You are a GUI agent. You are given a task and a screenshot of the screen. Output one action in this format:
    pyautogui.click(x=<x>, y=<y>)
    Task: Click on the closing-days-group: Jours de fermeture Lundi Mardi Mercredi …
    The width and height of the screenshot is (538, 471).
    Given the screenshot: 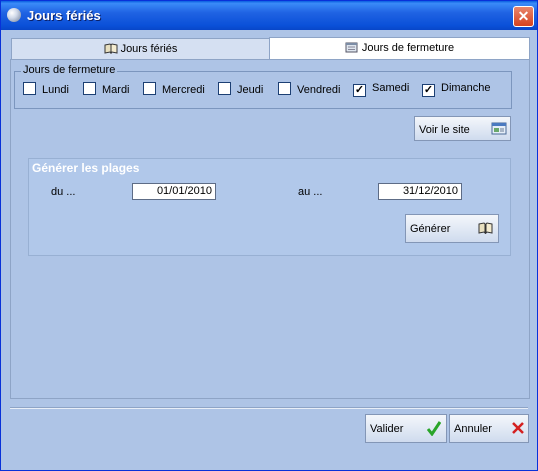 What is the action you would take?
    pyautogui.click(x=263, y=86)
    